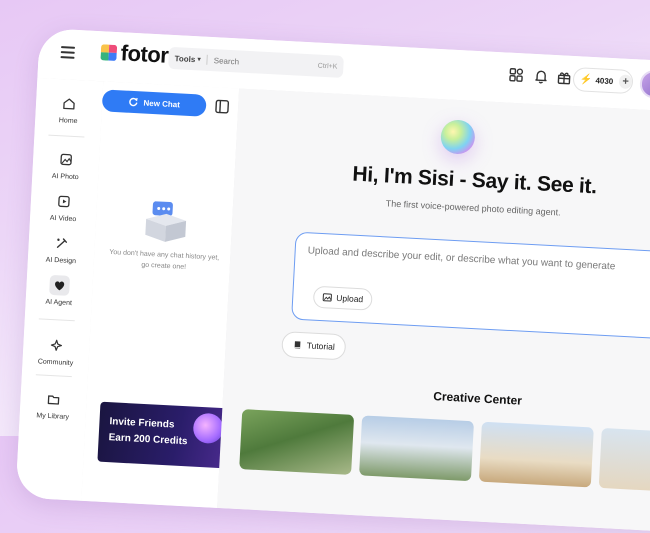 The height and width of the screenshot is (533, 650). Describe the element at coordinates (68, 121) in the screenshot. I see `sidebar-item-label: Home` at that location.